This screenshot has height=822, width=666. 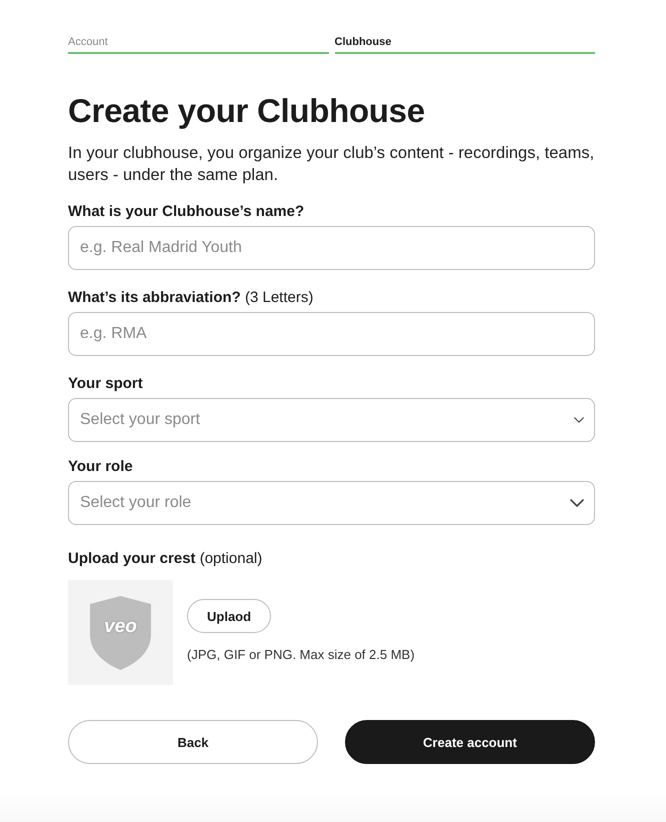 What do you see at coordinates (120, 627) in the screenshot?
I see `crest-logo: veo` at bounding box center [120, 627].